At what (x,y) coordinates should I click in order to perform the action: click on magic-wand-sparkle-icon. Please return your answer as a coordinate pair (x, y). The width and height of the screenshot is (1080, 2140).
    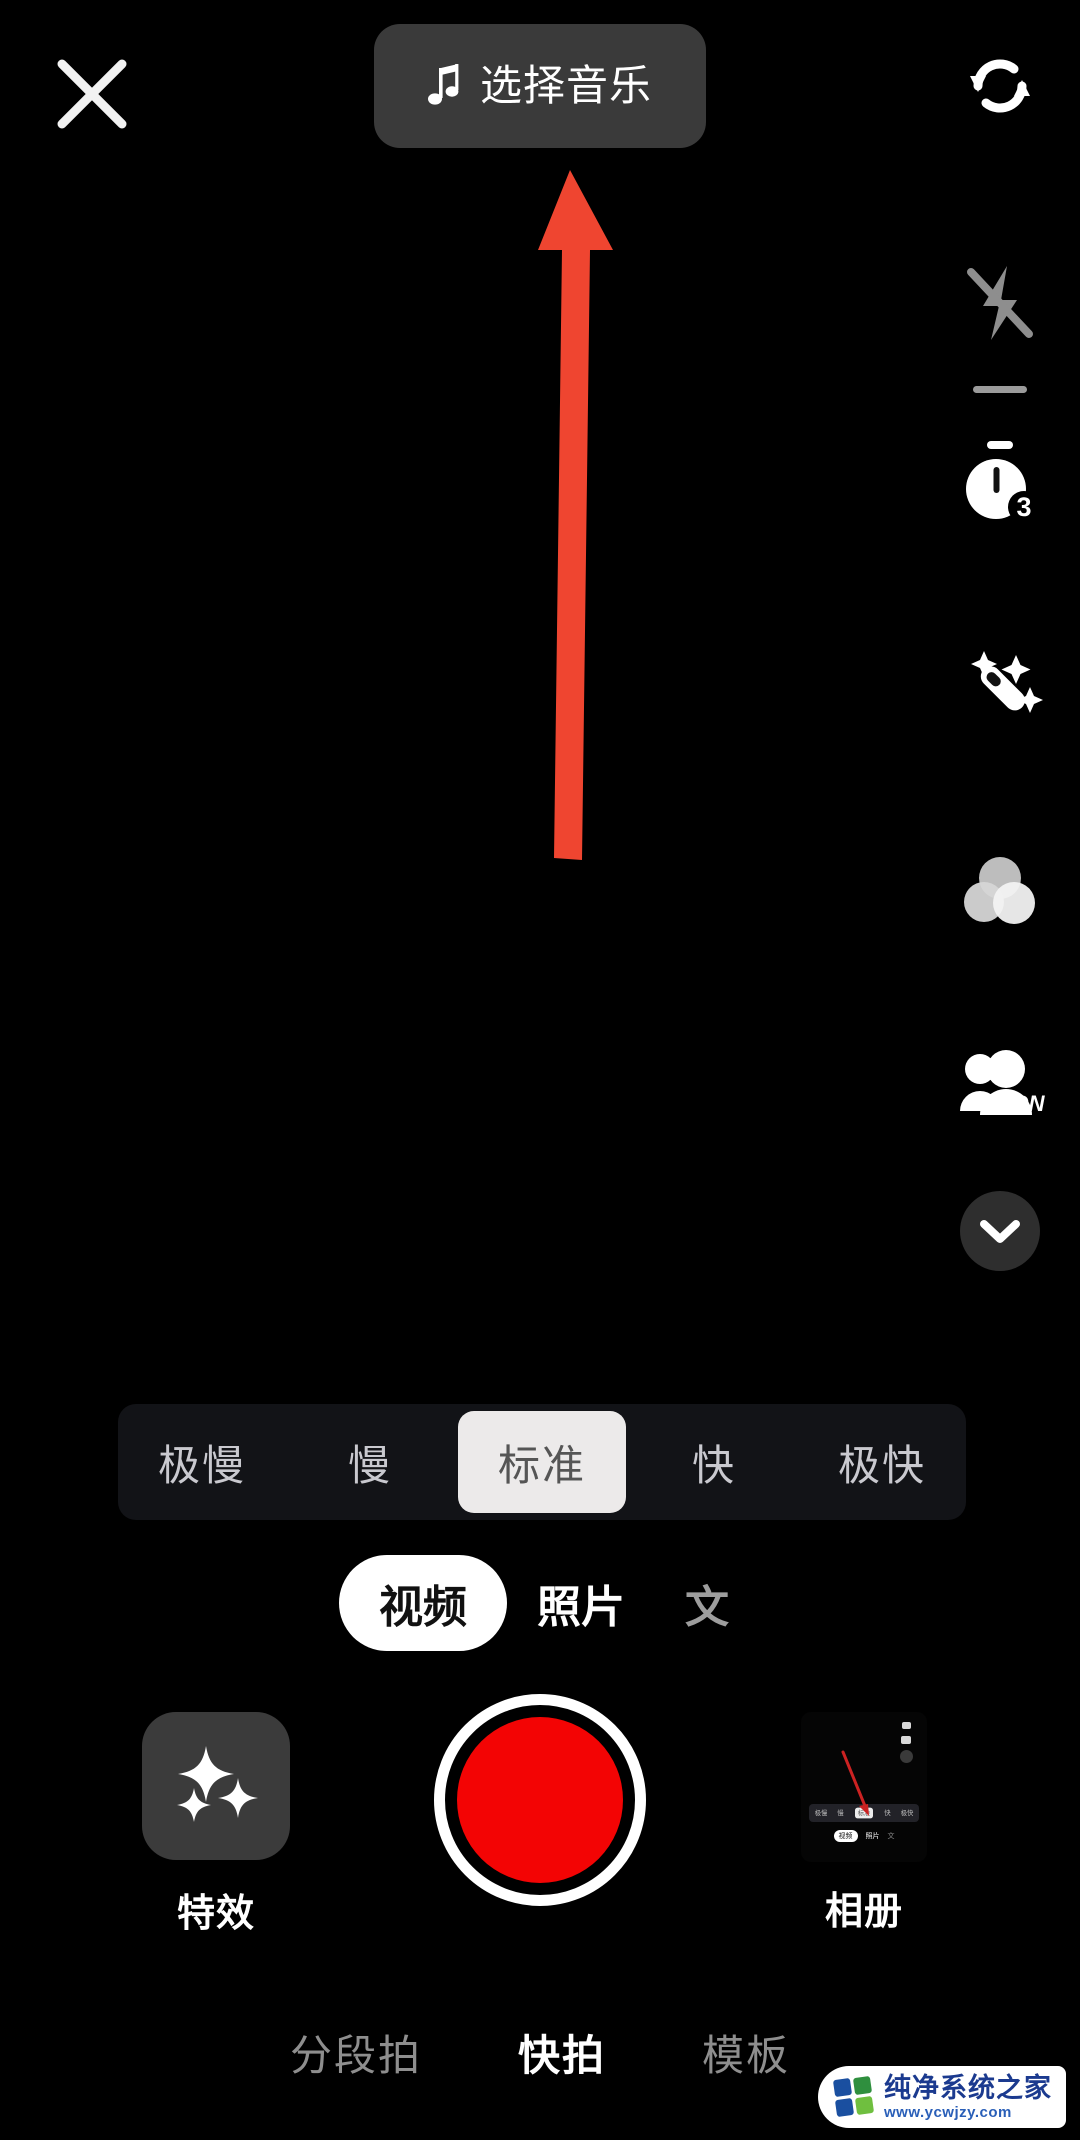
    Looking at the image, I should click on (1007, 682).